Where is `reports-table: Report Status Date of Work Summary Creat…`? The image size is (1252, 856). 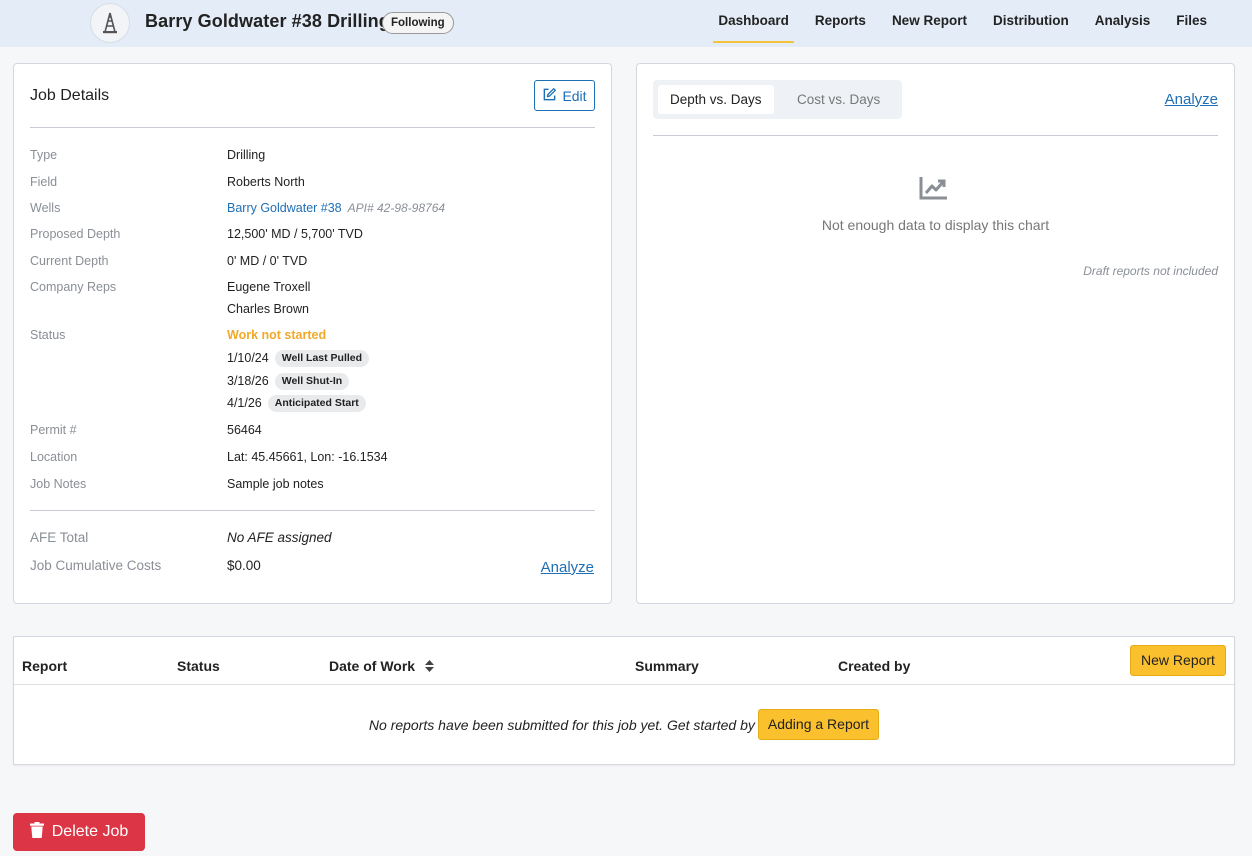
reports-table: Report Status Date of Work Summary Creat… is located at coordinates (624, 700).